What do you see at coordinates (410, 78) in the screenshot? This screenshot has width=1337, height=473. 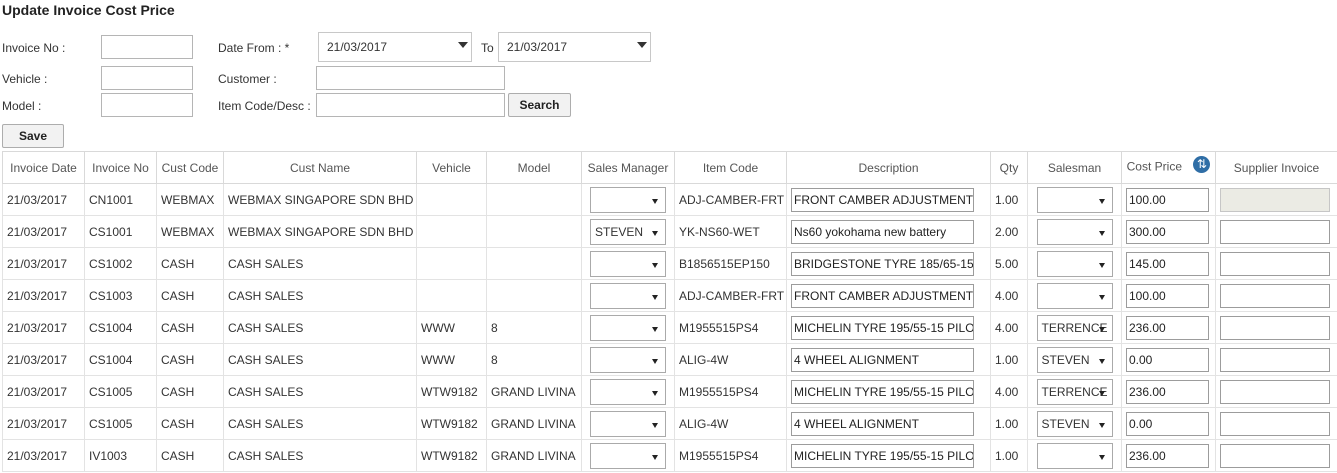 I see `customer-input` at bounding box center [410, 78].